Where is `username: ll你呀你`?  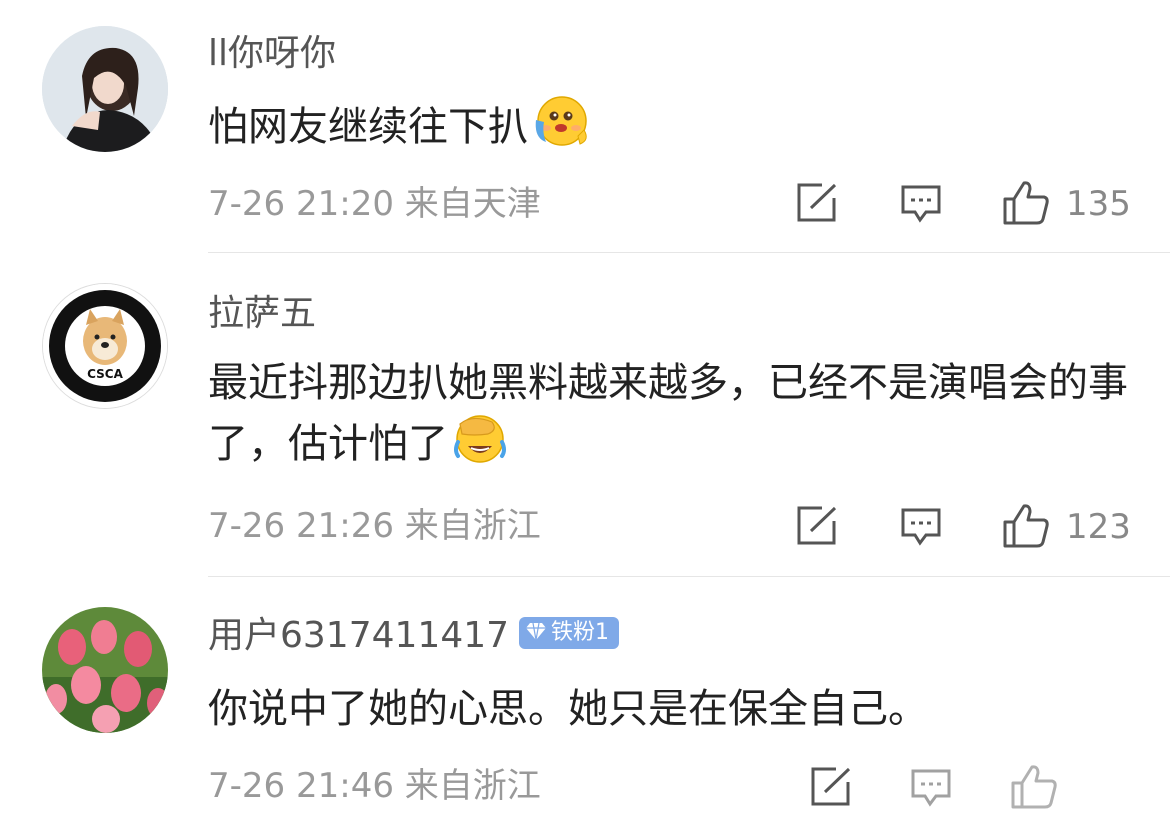 username: ll你呀你 is located at coordinates (272, 54).